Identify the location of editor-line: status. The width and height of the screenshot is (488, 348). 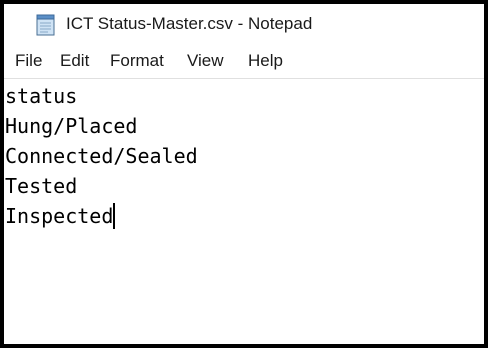
(41, 96).